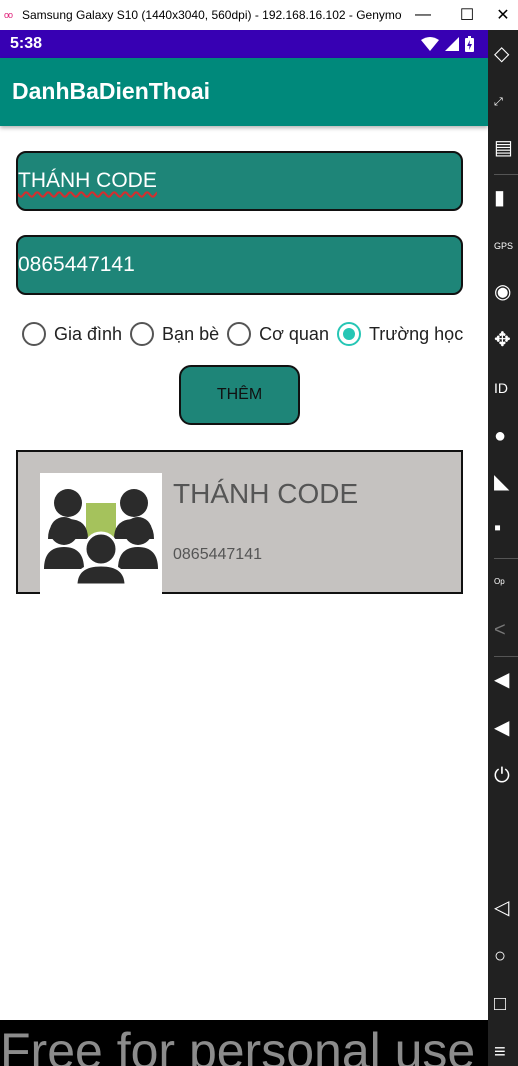  I want to click on radio-label: Gia đình, so click(88, 333).